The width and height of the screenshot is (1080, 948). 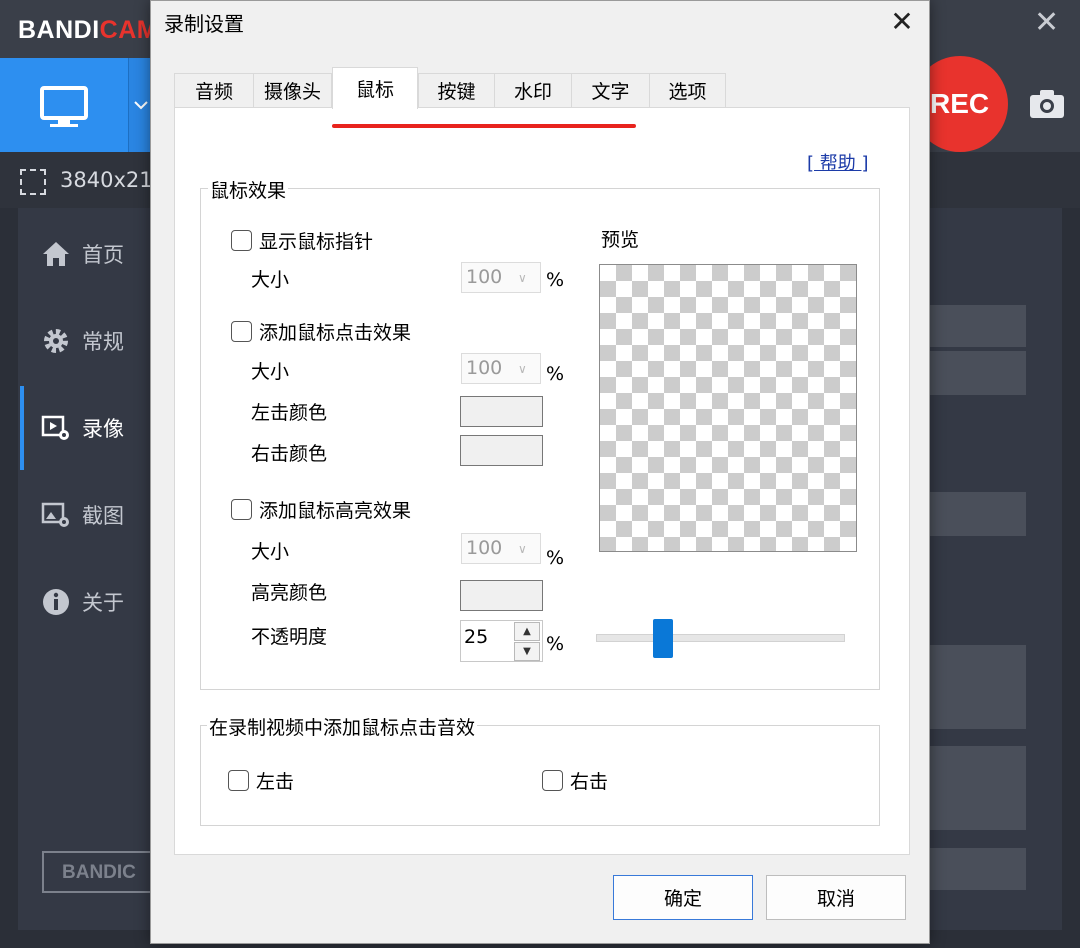 What do you see at coordinates (533, 90) in the screenshot?
I see `tab-watermark: 水印` at bounding box center [533, 90].